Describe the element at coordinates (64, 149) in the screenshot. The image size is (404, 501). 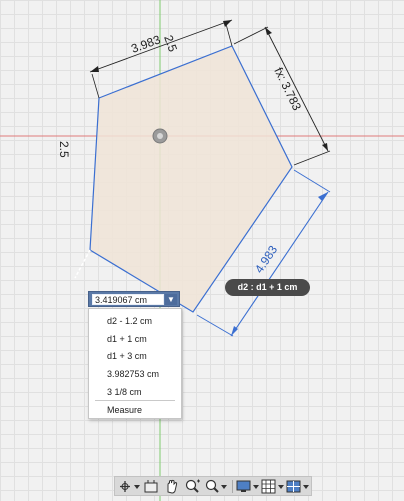
I see `left-axis-dimension-label: 2.5` at that location.